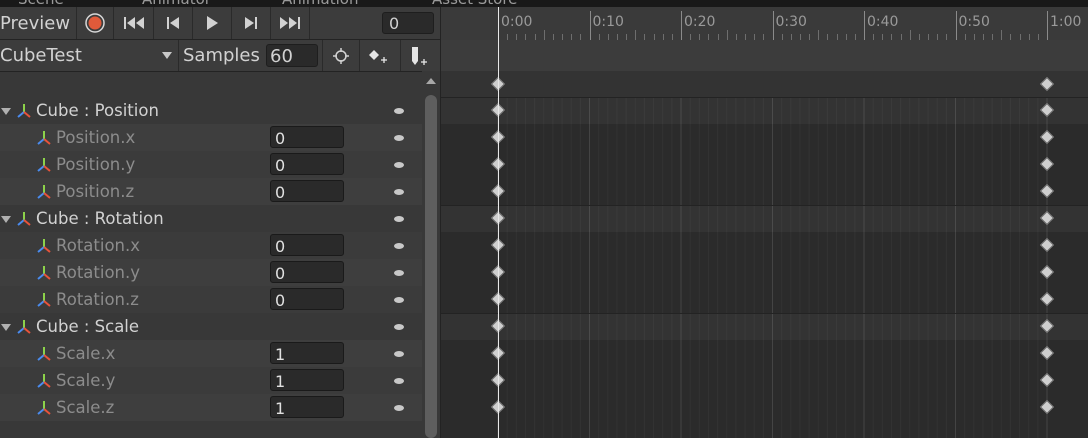  What do you see at coordinates (292, 55) in the screenshot?
I see `samples-input: 60` at bounding box center [292, 55].